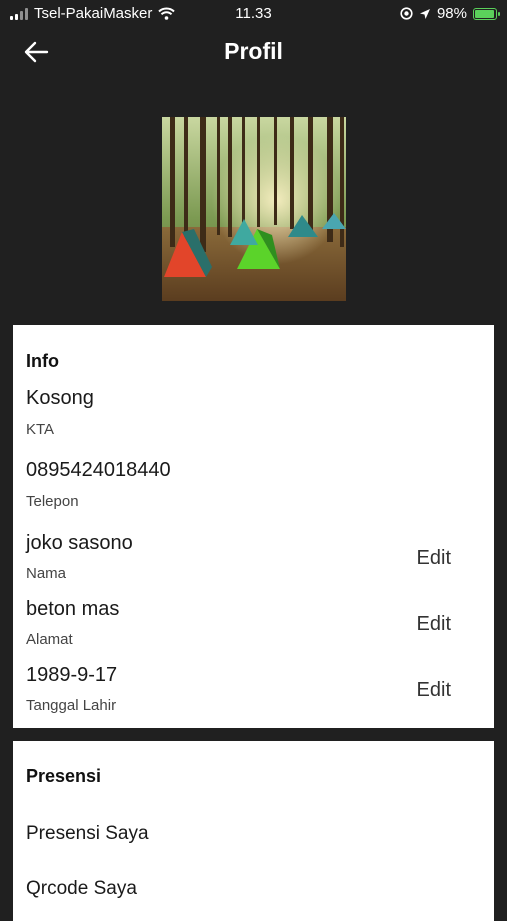  I want to click on info-section-title: Info, so click(42, 361).